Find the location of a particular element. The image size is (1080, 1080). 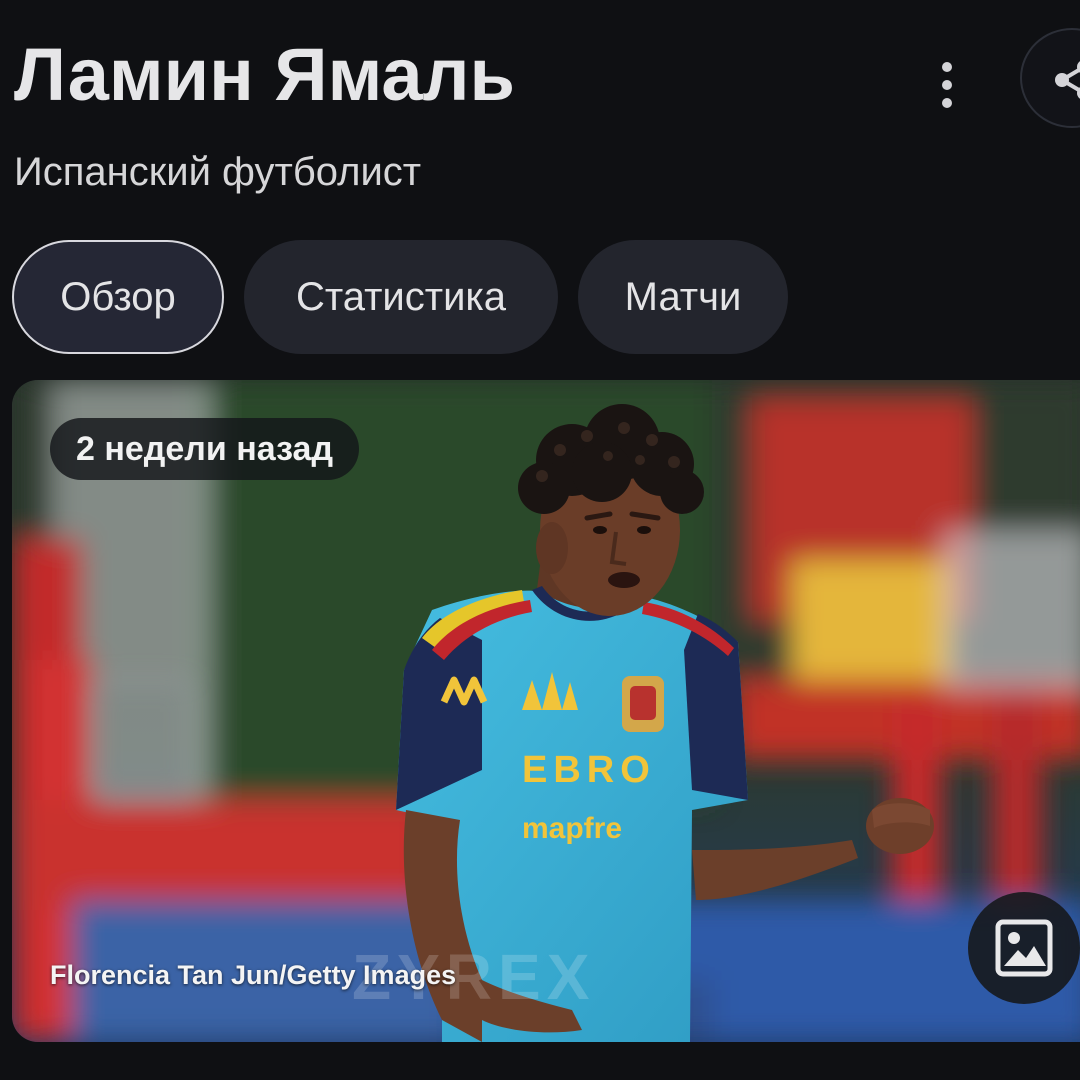

page-title: Ламин Ямаль is located at coordinates (265, 74).